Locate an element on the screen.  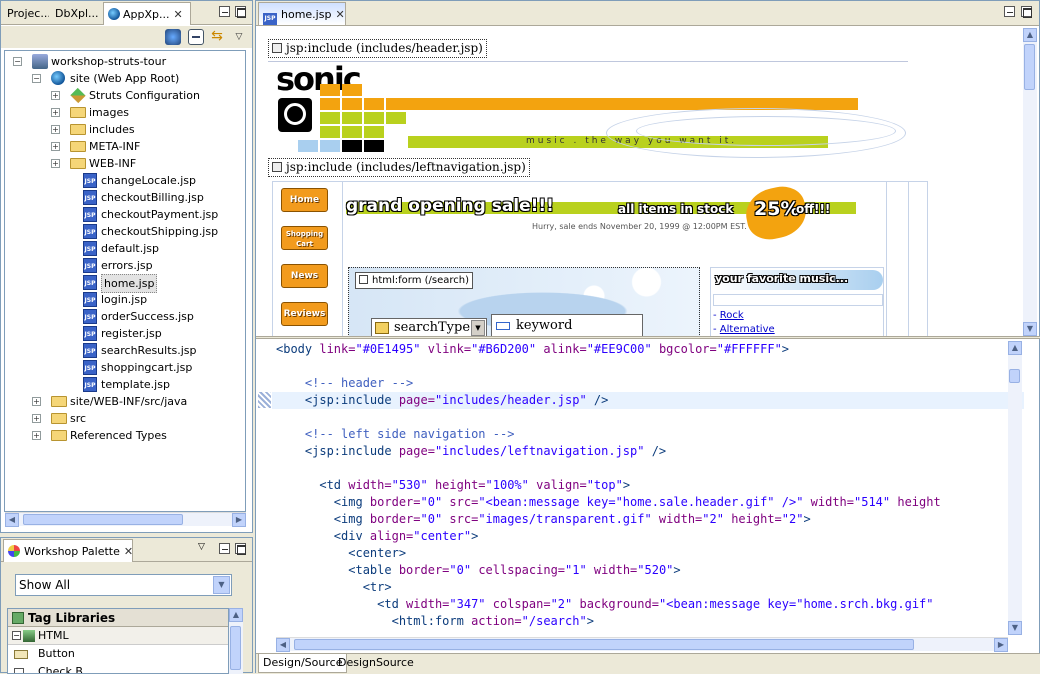
tab-workshop-palette: Workshop Palette ✕ is located at coordinates (68, 550).